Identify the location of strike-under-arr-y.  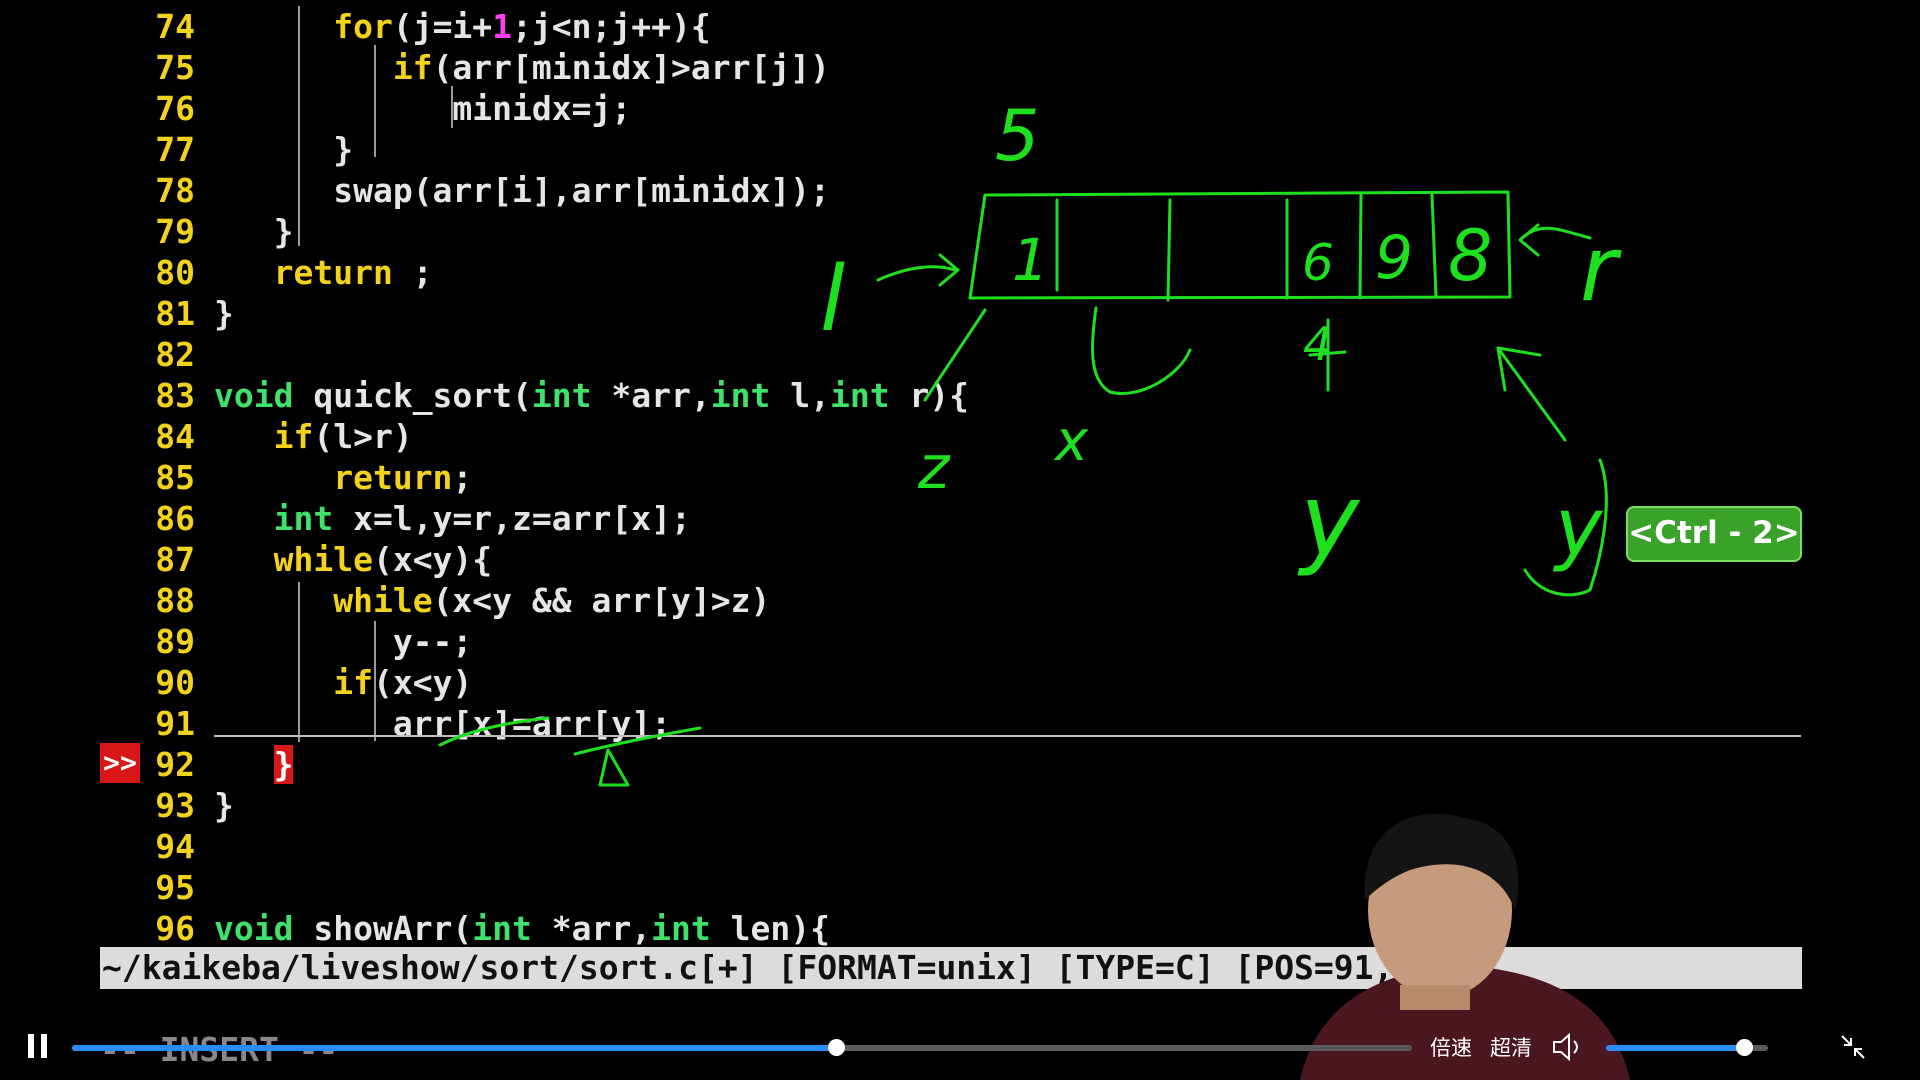
(637, 741).